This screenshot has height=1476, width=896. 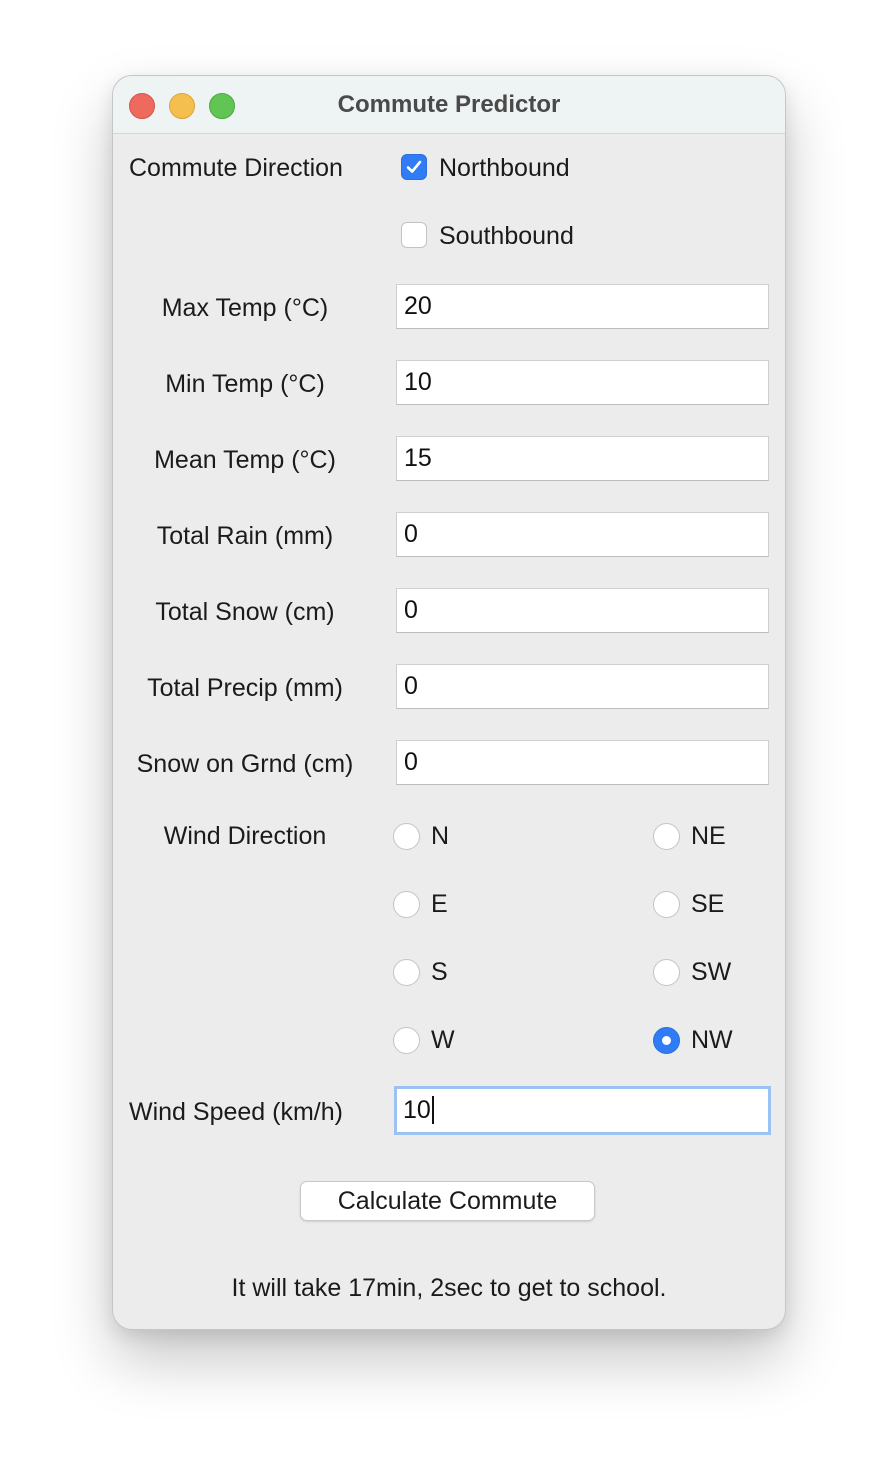 What do you see at coordinates (582, 534) in the screenshot?
I see `total-rain-input: 0` at bounding box center [582, 534].